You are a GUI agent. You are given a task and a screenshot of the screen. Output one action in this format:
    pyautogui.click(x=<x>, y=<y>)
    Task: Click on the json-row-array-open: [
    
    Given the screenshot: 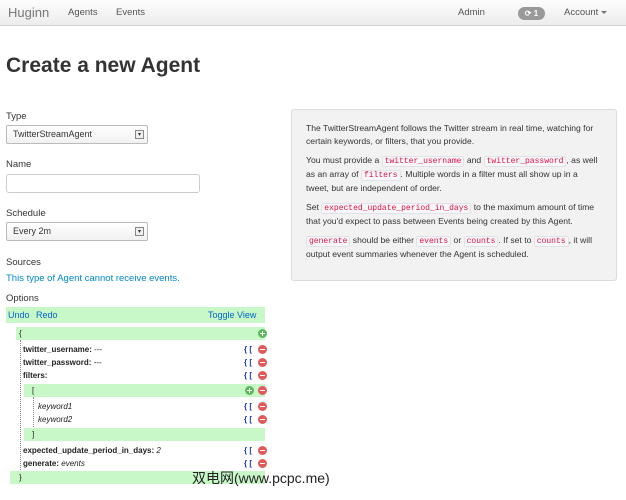 What is the action you would take?
    pyautogui.click(x=145, y=390)
    